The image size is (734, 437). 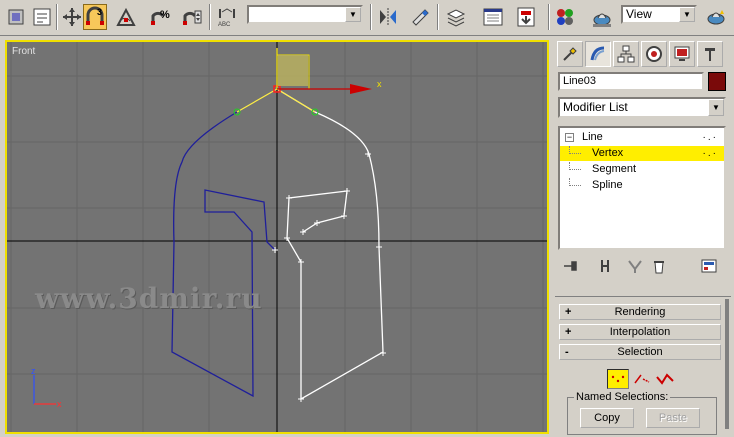 What do you see at coordinates (569, 137) in the screenshot?
I see `collapse-icon: −` at bounding box center [569, 137].